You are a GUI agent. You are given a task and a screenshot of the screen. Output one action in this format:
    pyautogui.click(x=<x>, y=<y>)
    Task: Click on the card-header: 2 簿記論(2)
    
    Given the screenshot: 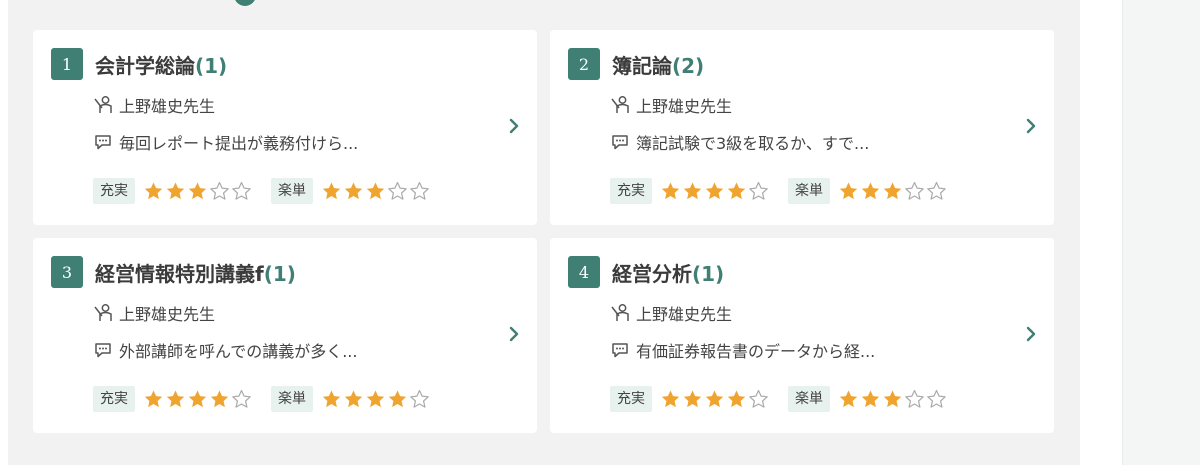 What is the action you would take?
    pyautogui.click(x=636, y=64)
    